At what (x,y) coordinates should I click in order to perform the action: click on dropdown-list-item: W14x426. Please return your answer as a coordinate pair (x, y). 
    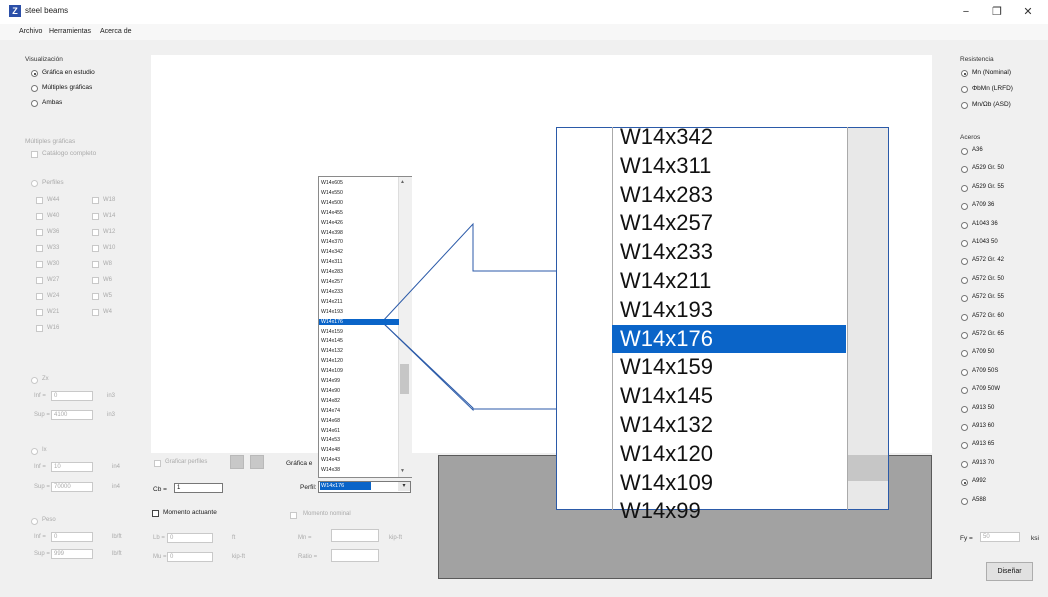
    Looking at the image, I should click on (360, 223).